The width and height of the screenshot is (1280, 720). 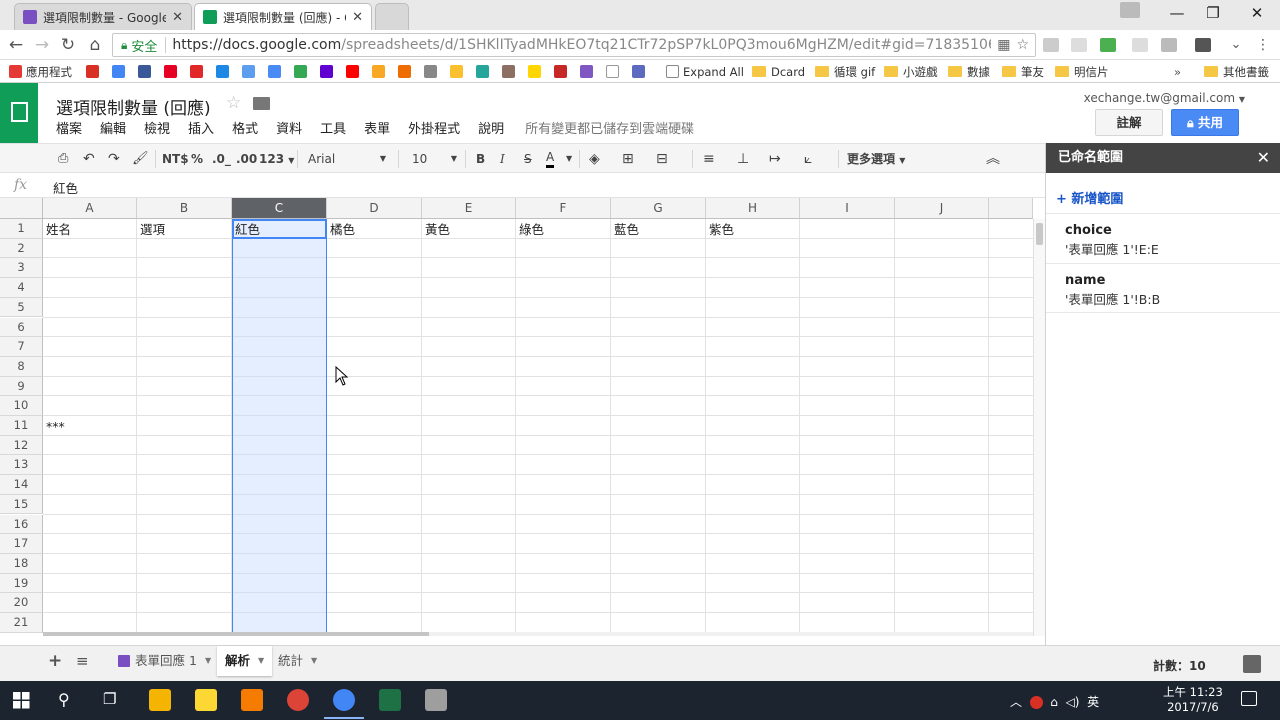 What do you see at coordinates (1089, 197) in the screenshot?
I see `add-range-link: + 新增範圍` at bounding box center [1089, 197].